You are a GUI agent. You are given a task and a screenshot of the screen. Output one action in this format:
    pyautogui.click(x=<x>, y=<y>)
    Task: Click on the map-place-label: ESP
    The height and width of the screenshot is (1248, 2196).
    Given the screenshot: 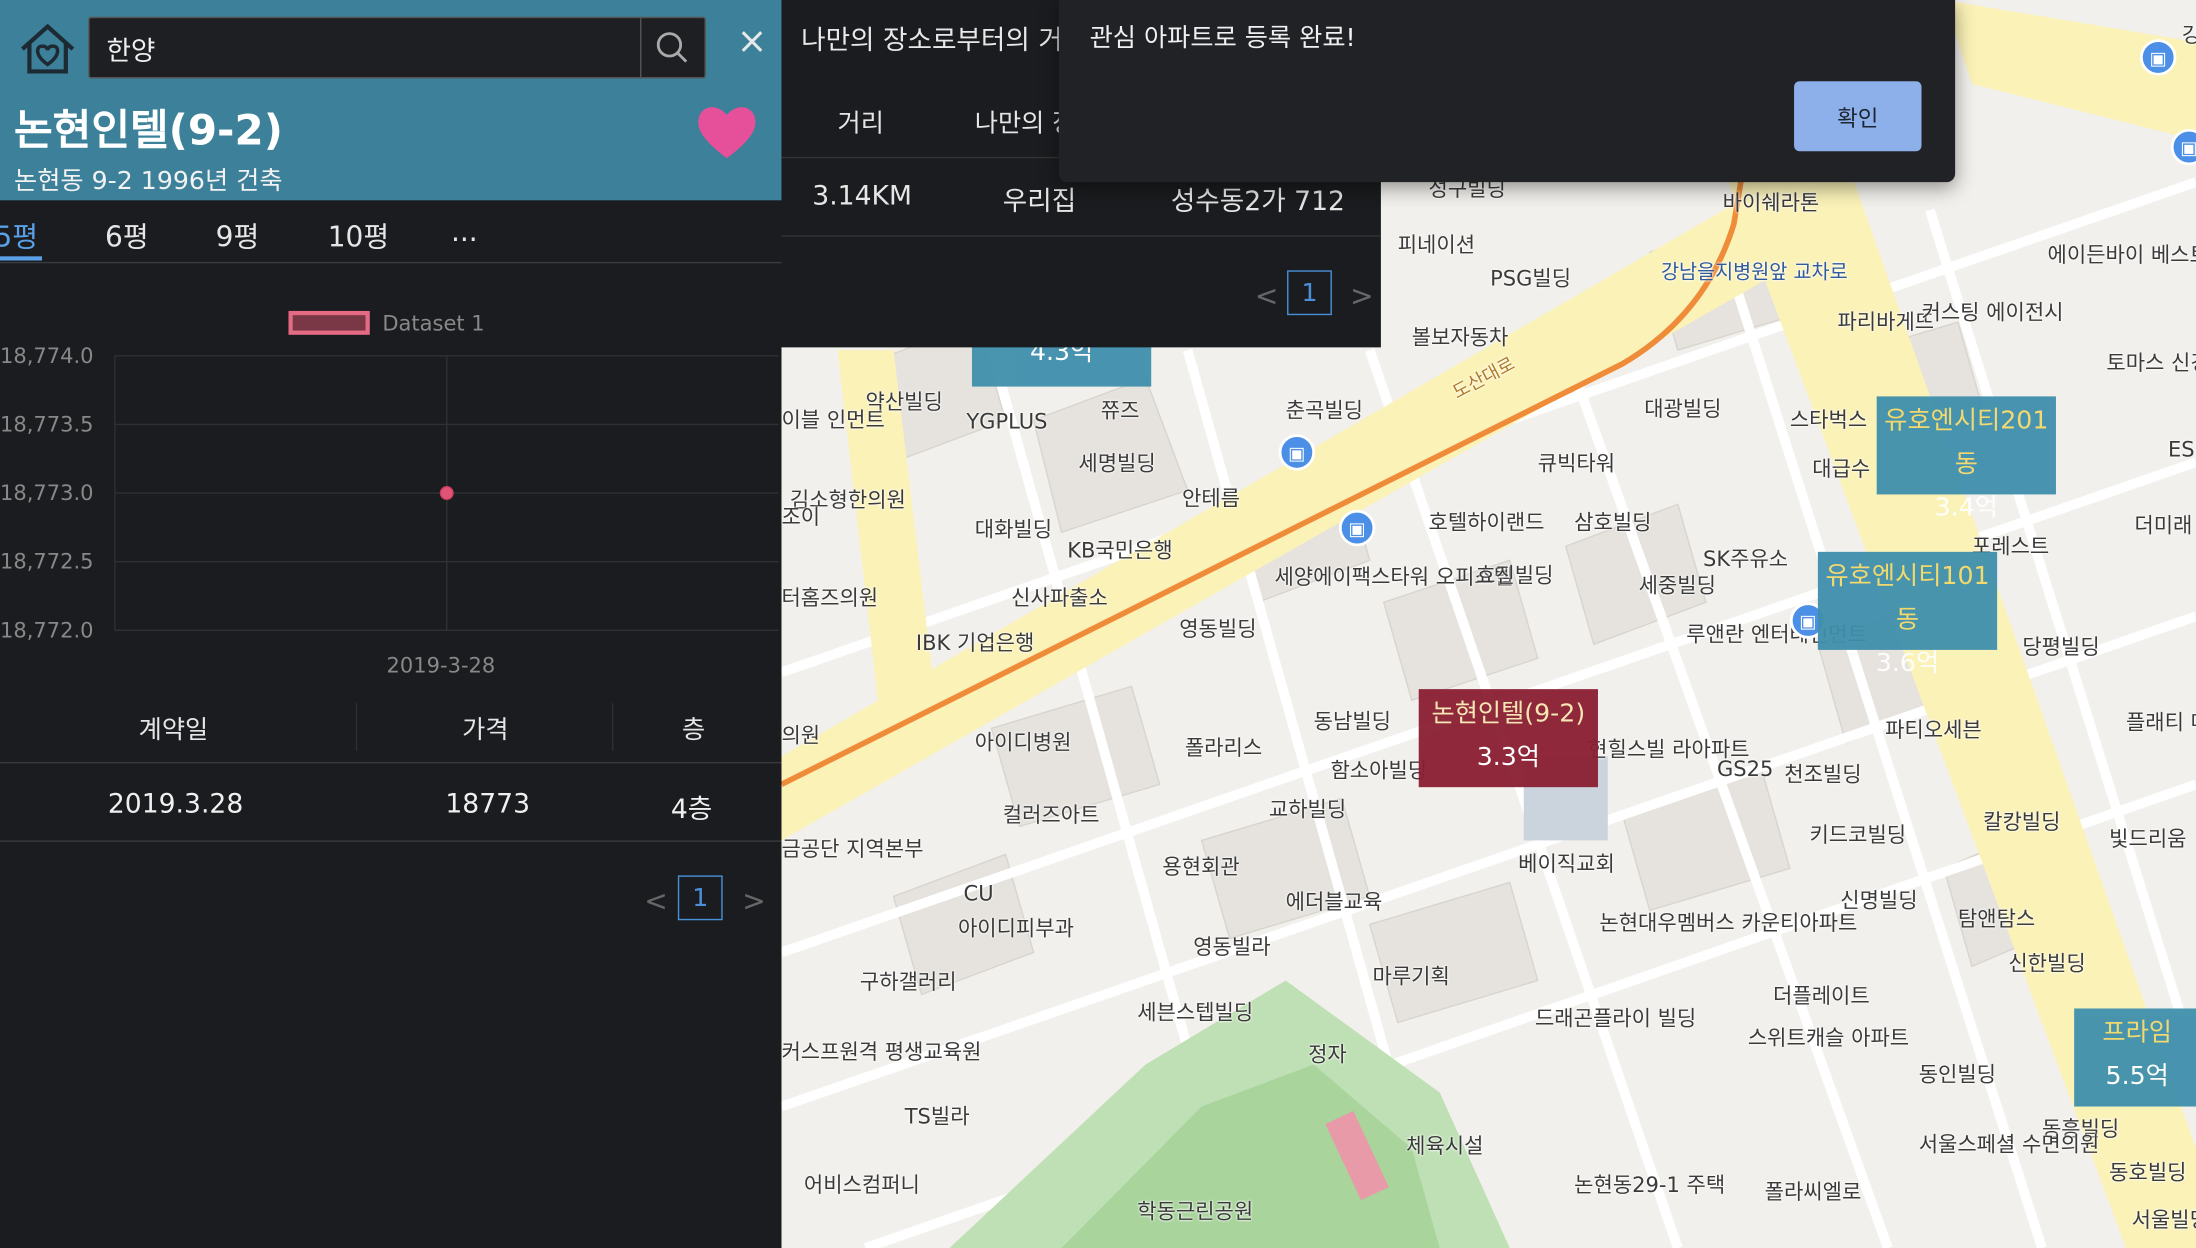 What is the action you would take?
    pyautogui.click(x=2182, y=449)
    